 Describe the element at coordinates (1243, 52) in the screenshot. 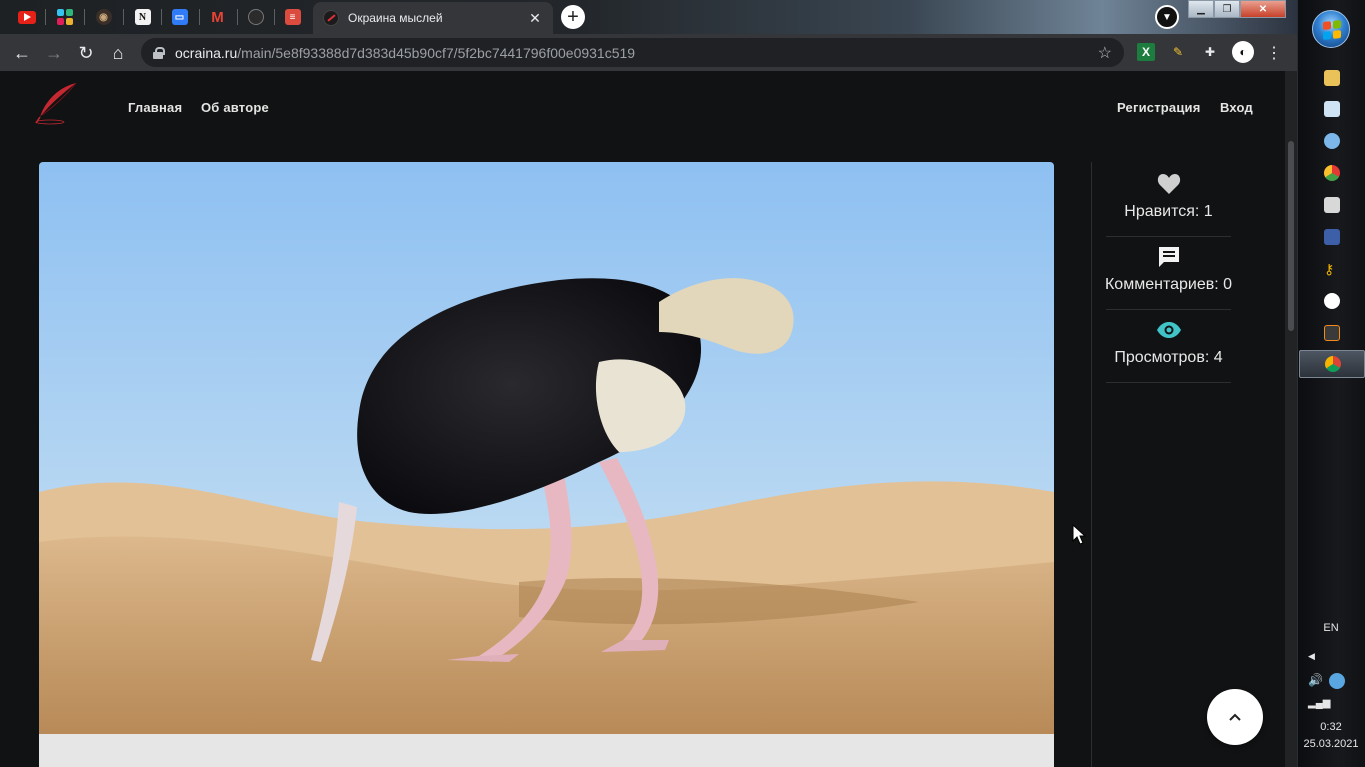

I see `profile-avatar-icon: ◐` at that location.